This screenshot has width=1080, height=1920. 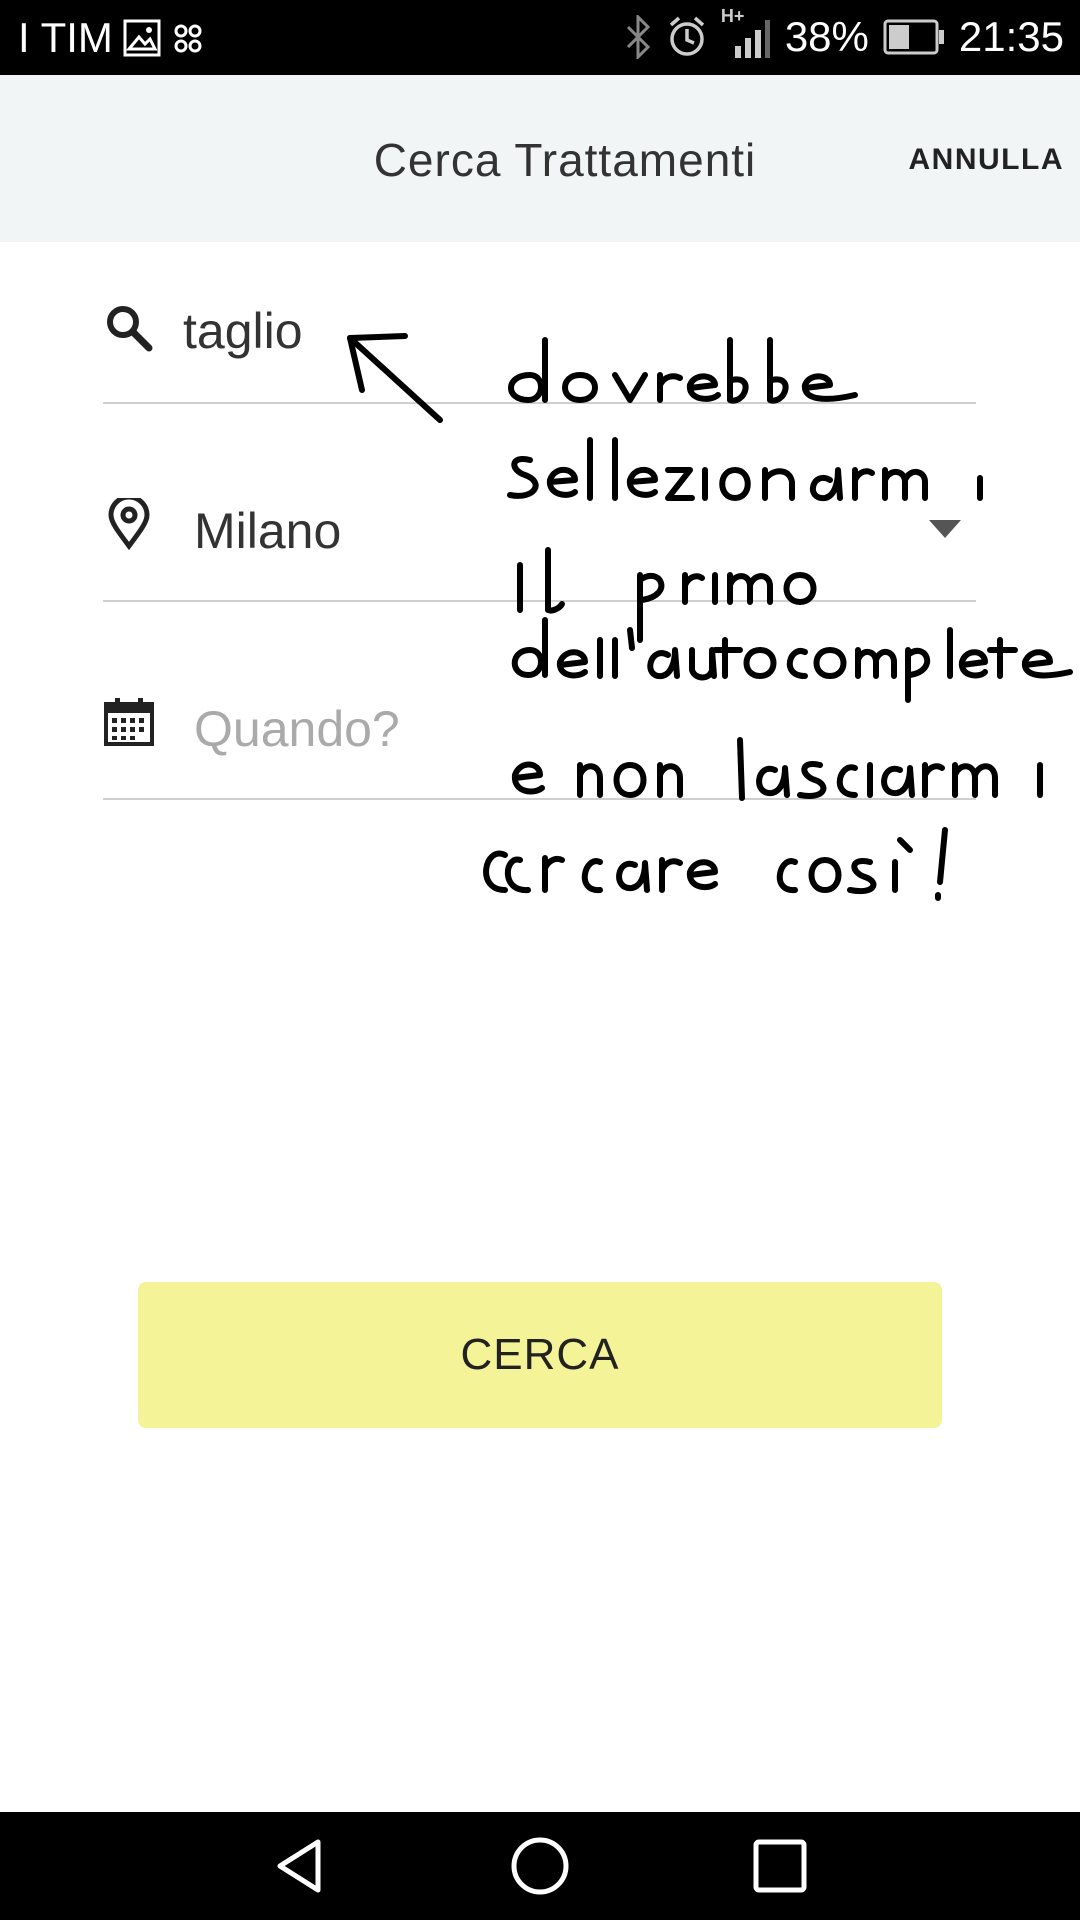 What do you see at coordinates (130, 329) in the screenshot?
I see `search-icon` at bounding box center [130, 329].